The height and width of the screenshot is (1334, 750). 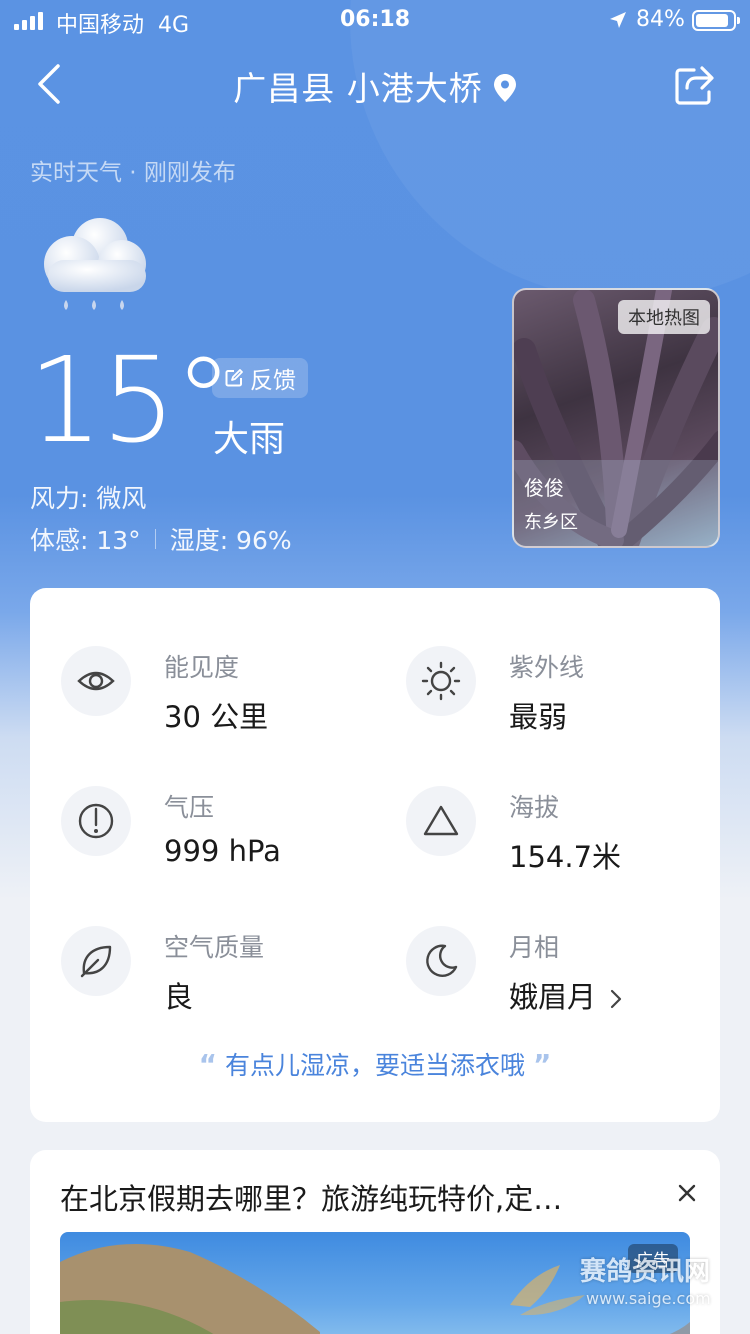 I want to click on wind-level: 风力: 微风, so click(x=88, y=498).